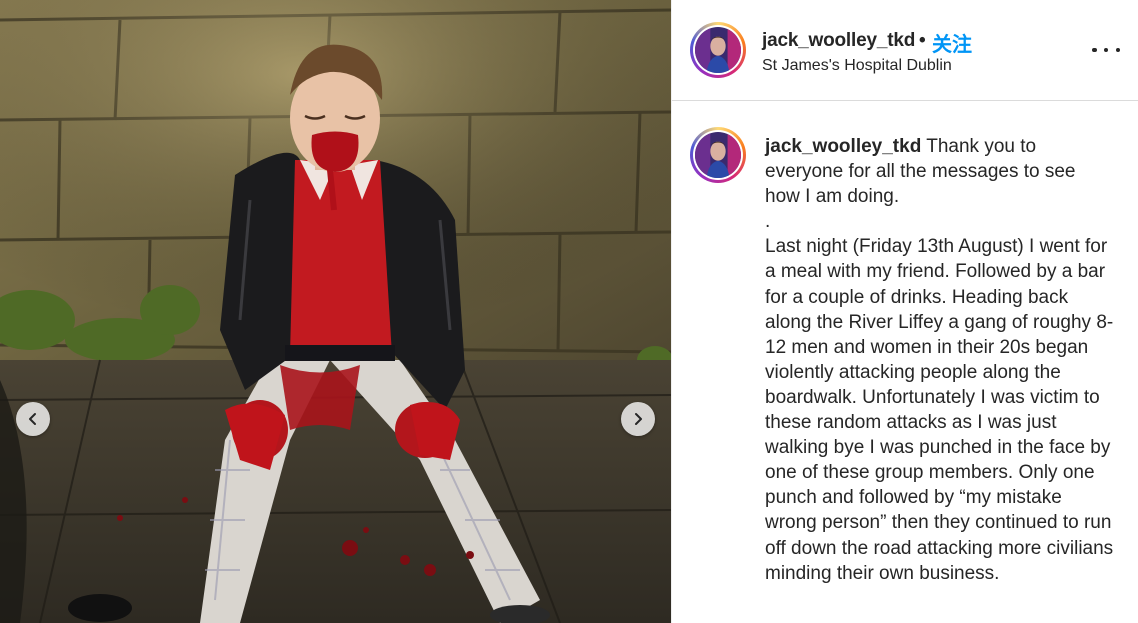 The height and width of the screenshot is (623, 1138). I want to click on chevron-left-icon, so click(32, 419).